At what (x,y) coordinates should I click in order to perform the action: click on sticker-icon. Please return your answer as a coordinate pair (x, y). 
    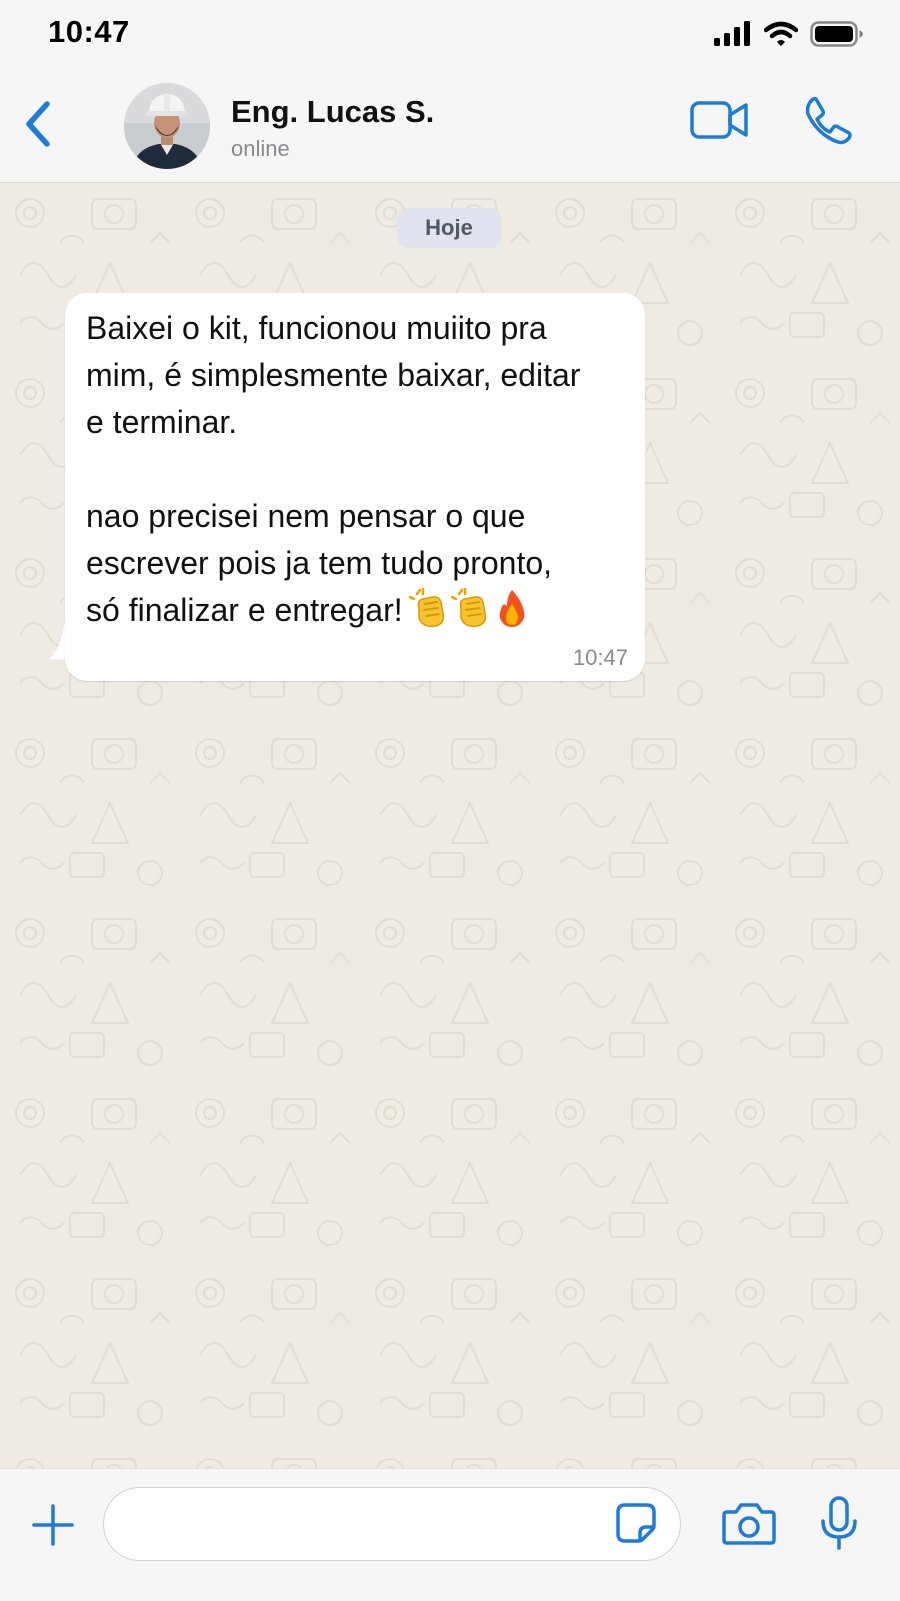
    Looking at the image, I should click on (636, 1525).